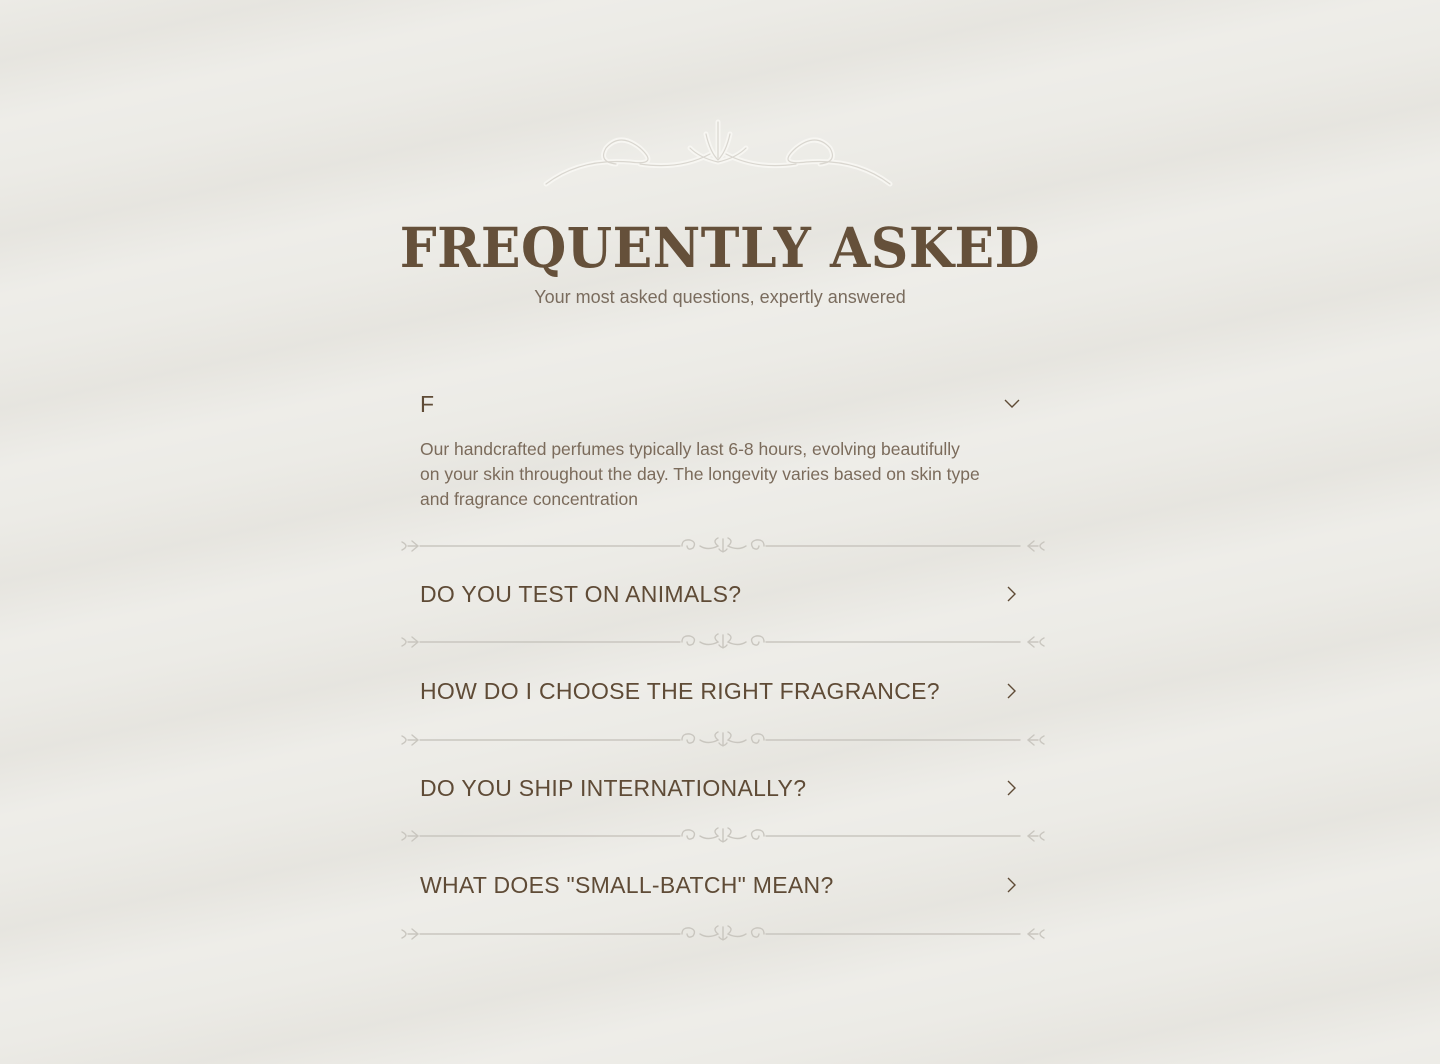 This screenshot has height=1064, width=1440. I want to click on faq-item-4-question: DO YOU SHIP INTERNATIONALLY?, so click(720, 788).